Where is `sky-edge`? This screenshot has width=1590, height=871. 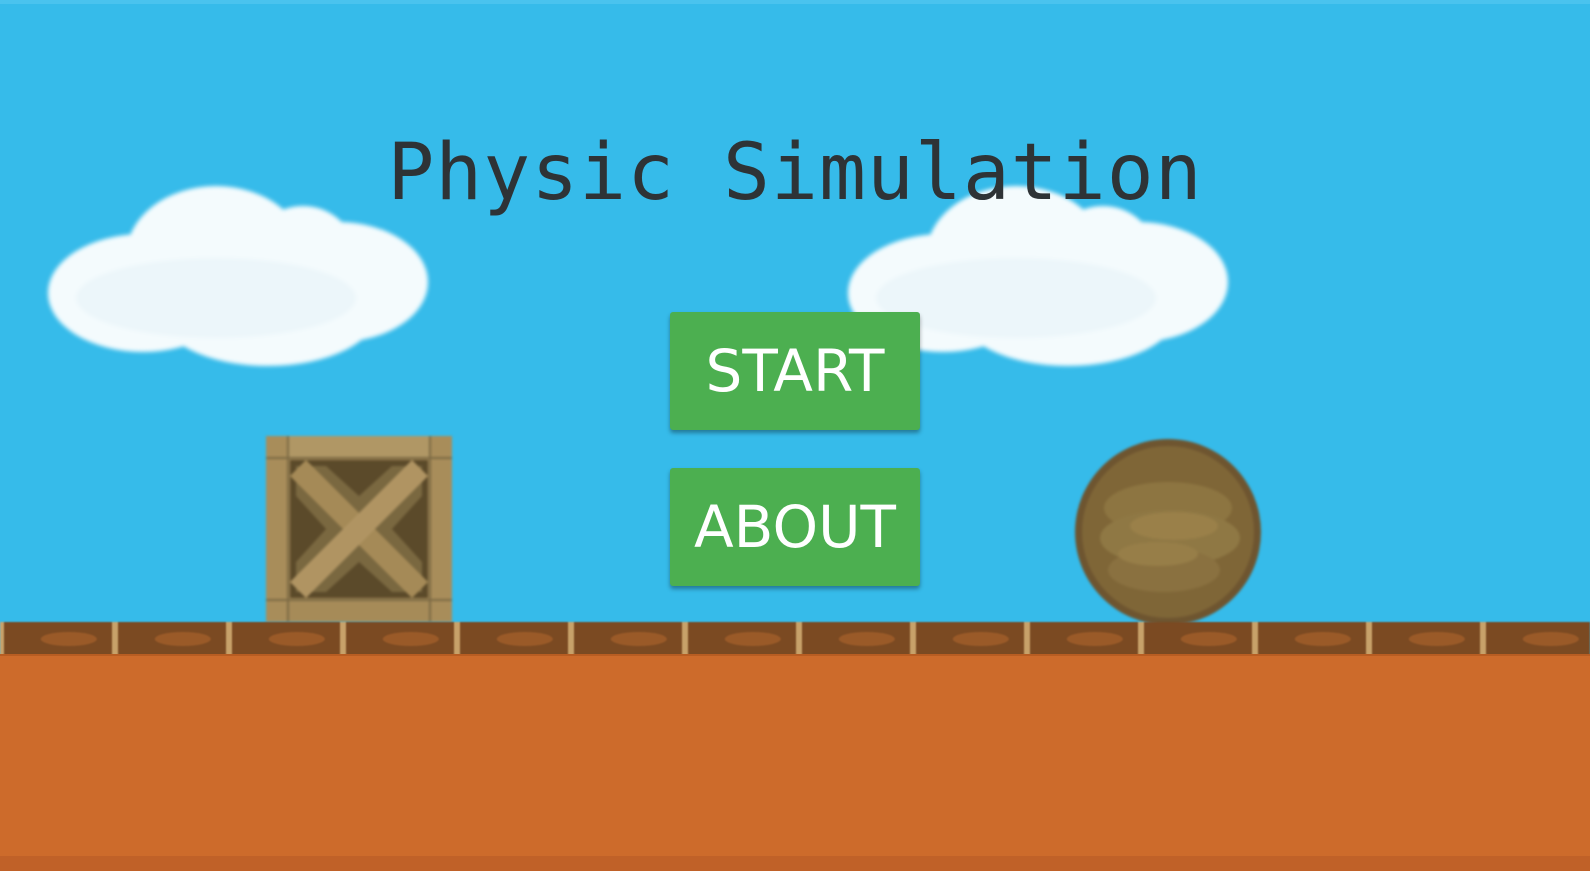
sky-edge is located at coordinates (795, 2).